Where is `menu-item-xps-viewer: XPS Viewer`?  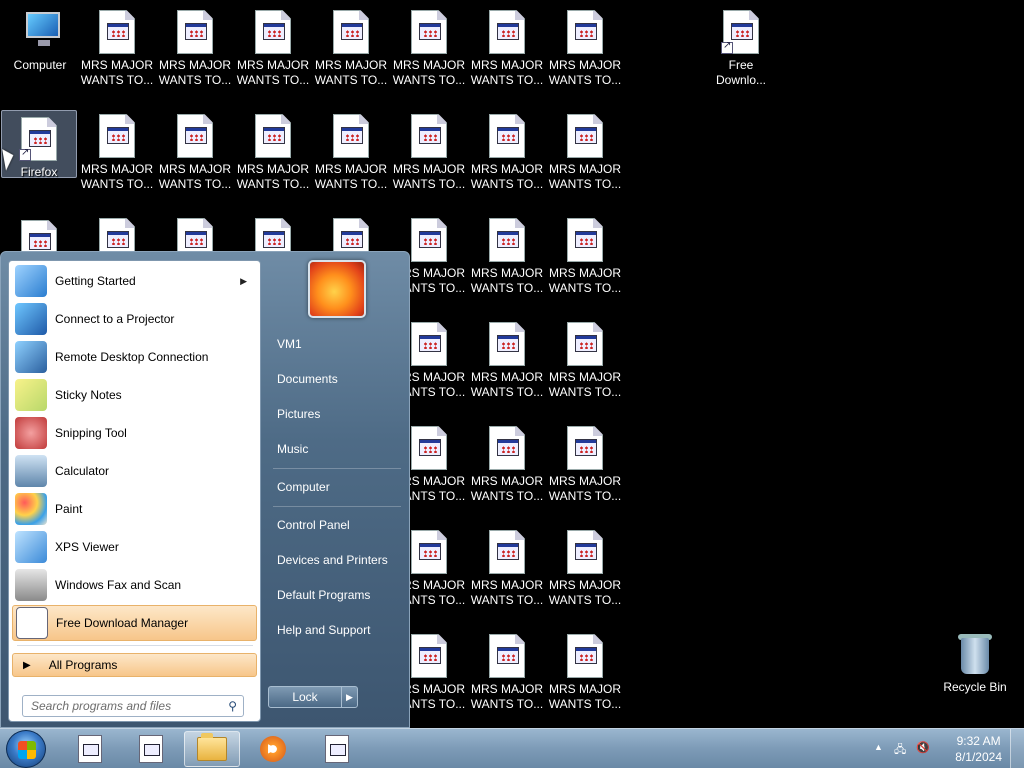
menu-item-xps-viewer: XPS Viewer is located at coordinates (134, 547).